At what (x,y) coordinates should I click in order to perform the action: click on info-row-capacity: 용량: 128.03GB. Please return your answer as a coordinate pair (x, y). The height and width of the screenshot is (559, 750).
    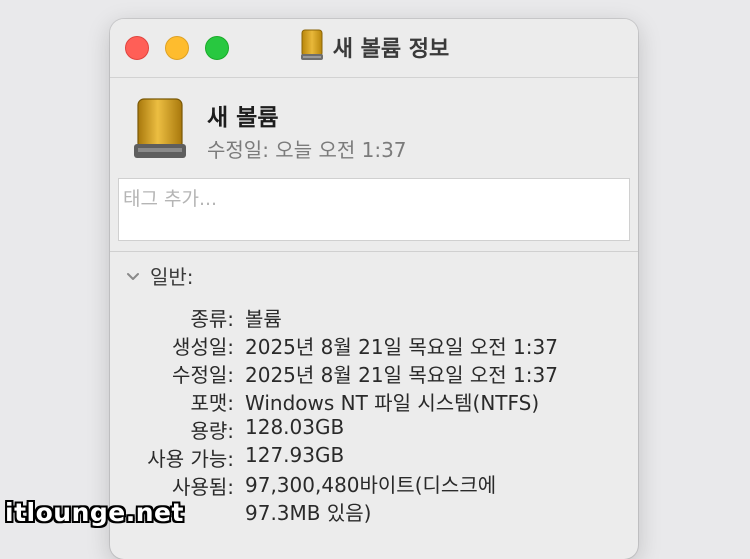
    Looking at the image, I should click on (374, 429).